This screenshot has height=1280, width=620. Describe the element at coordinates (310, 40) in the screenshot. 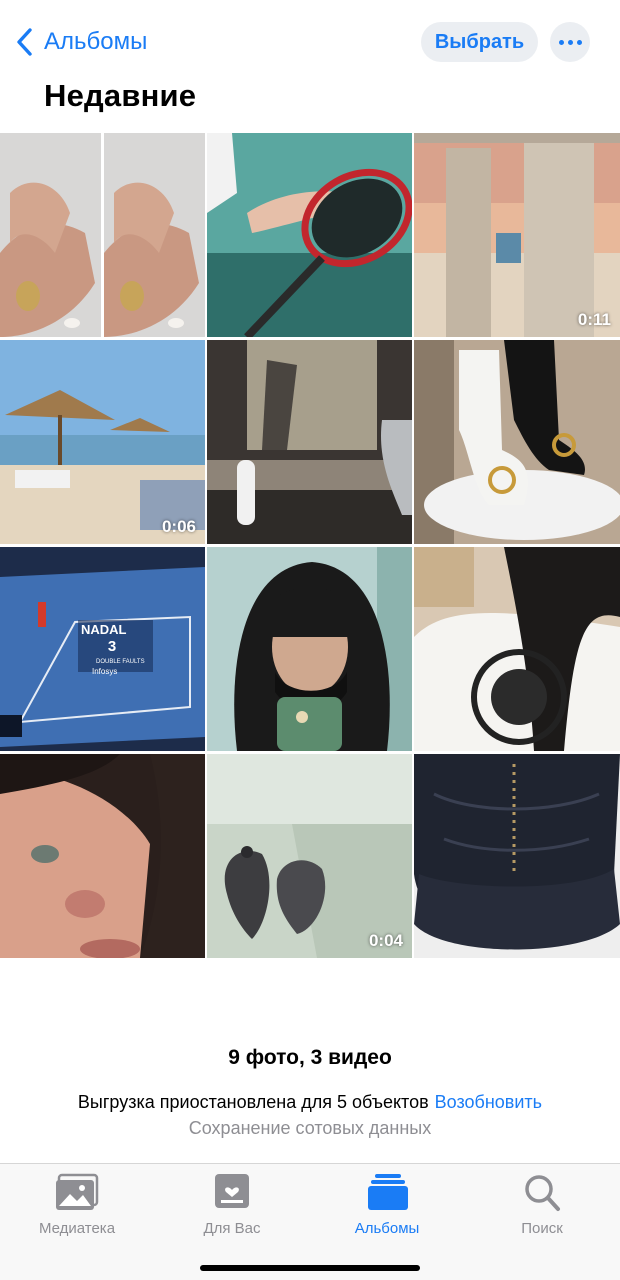

I see `navigation-bar: Альбомы Выбрать` at that location.